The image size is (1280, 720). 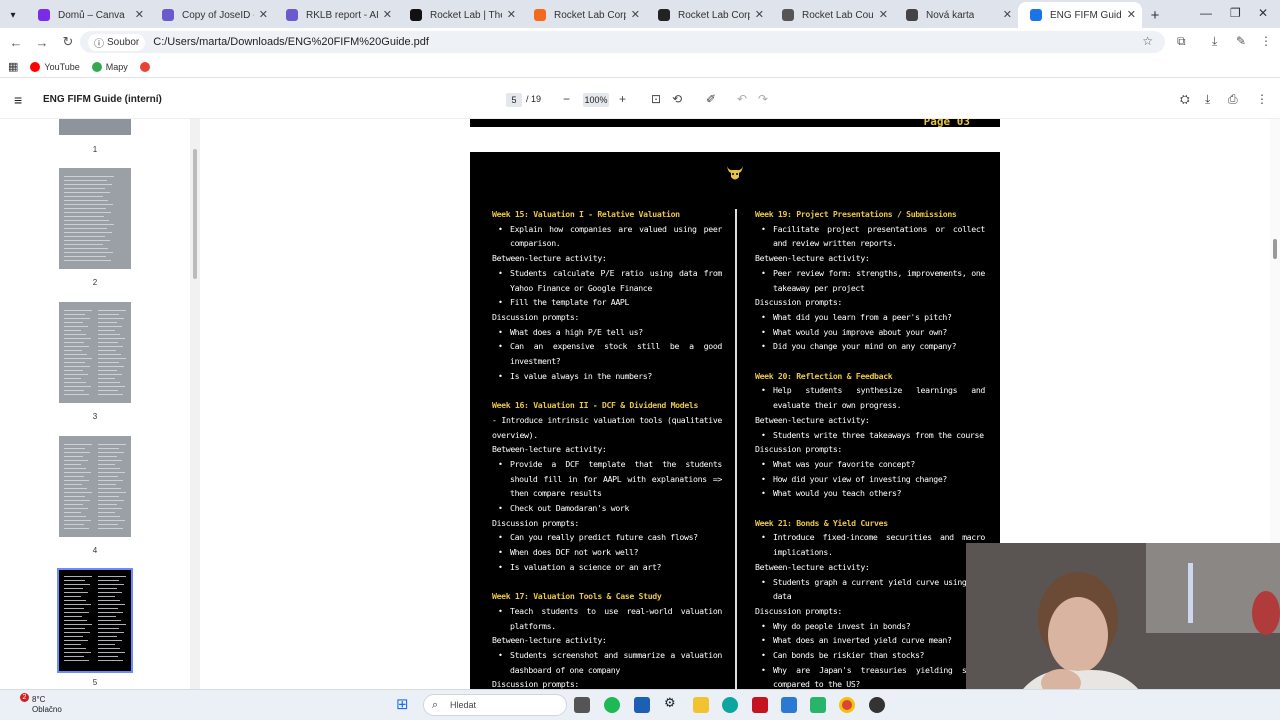 What do you see at coordinates (1155, 15) in the screenshot?
I see `new-tab-button: +` at bounding box center [1155, 15].